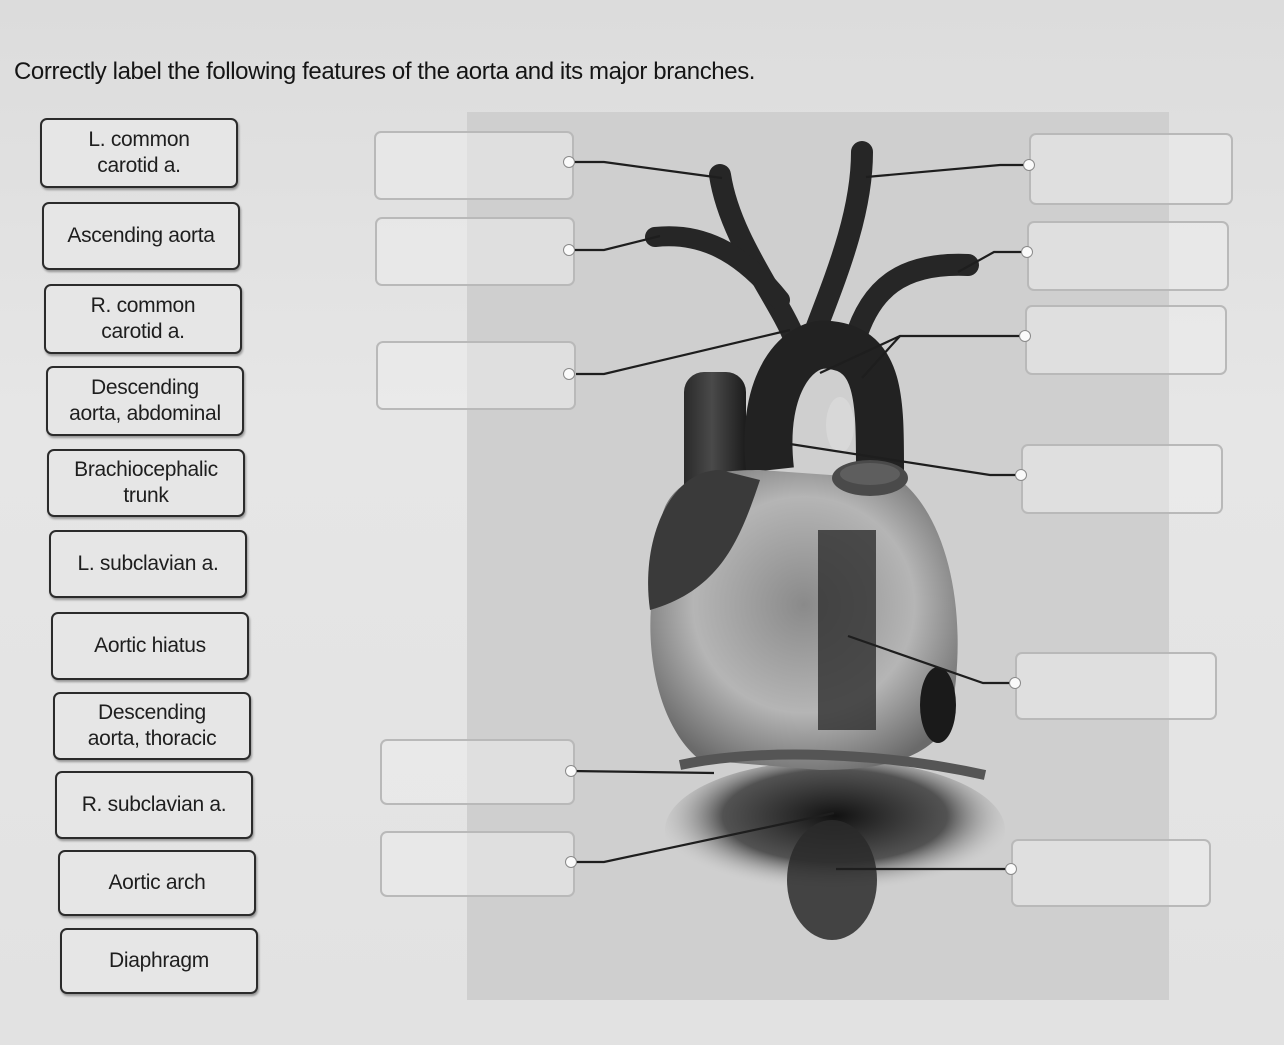 The image size is (1284, 1045). Describe the element at coordinates (840, 425) in the screenshot. I see `arch-gap` at that location.